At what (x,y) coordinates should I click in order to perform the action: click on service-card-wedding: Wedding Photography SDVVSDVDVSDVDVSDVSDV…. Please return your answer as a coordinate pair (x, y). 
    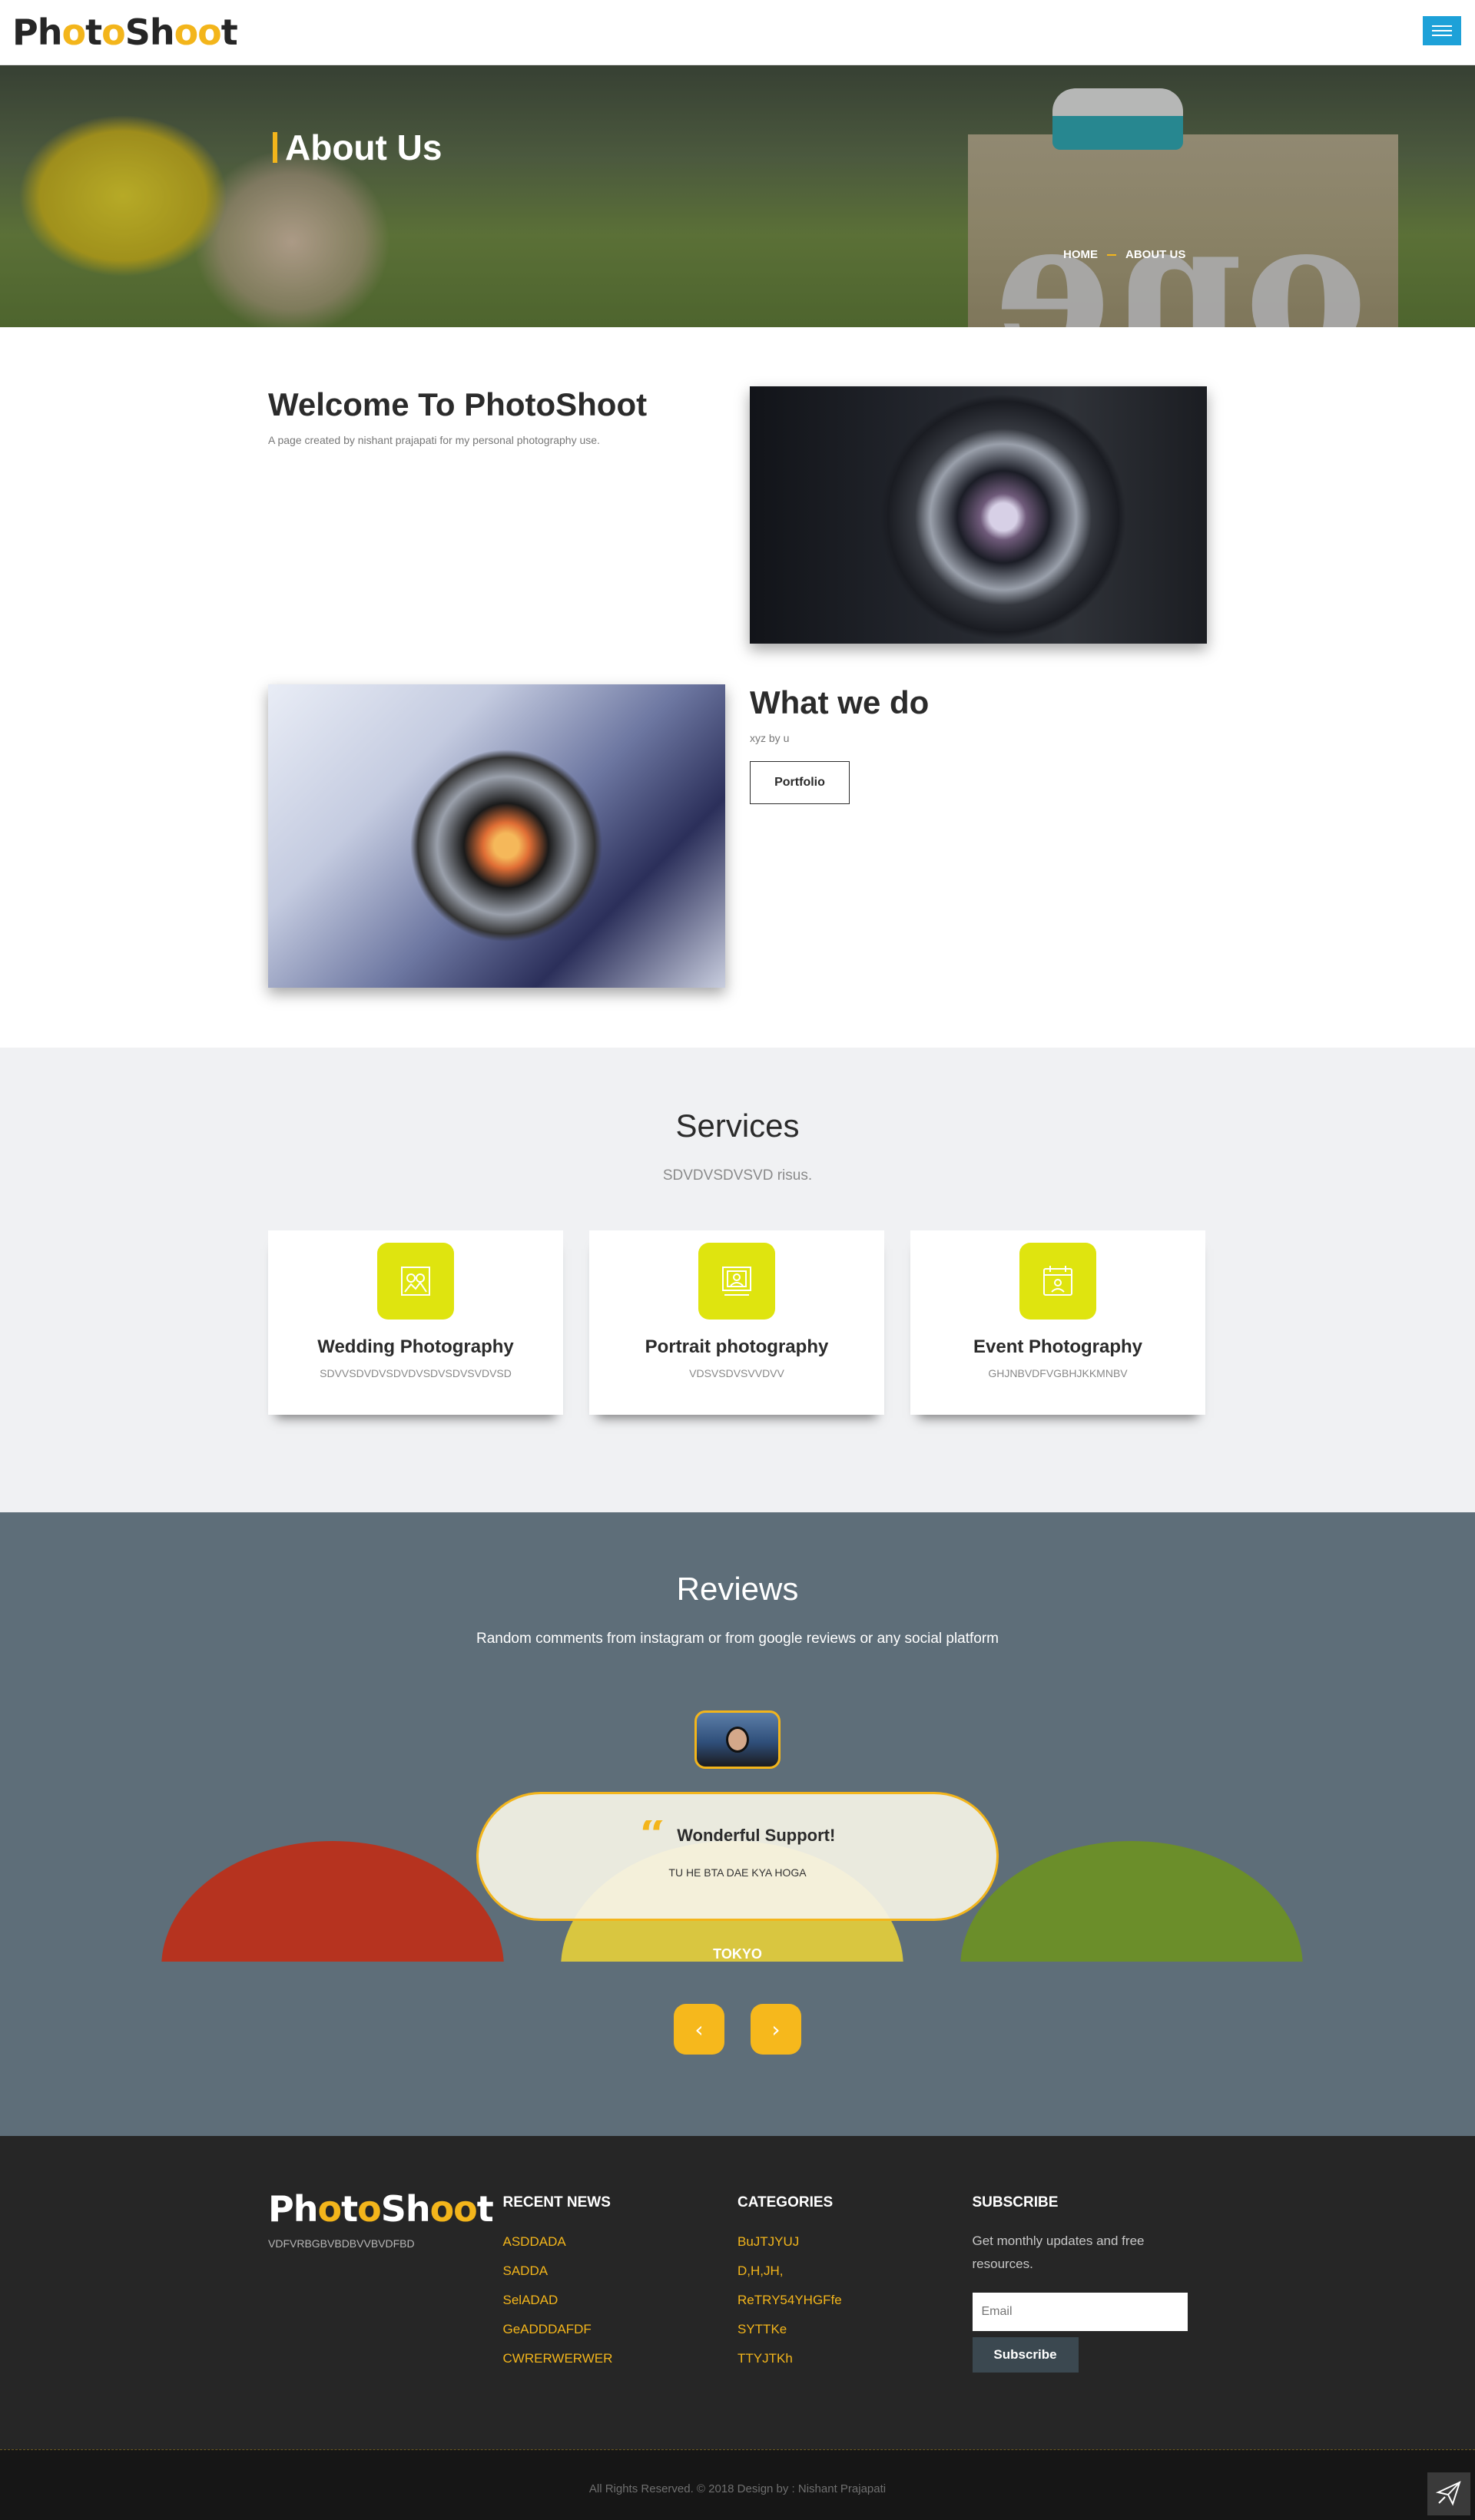
    Looking at the image, I should click on (415, 1322).